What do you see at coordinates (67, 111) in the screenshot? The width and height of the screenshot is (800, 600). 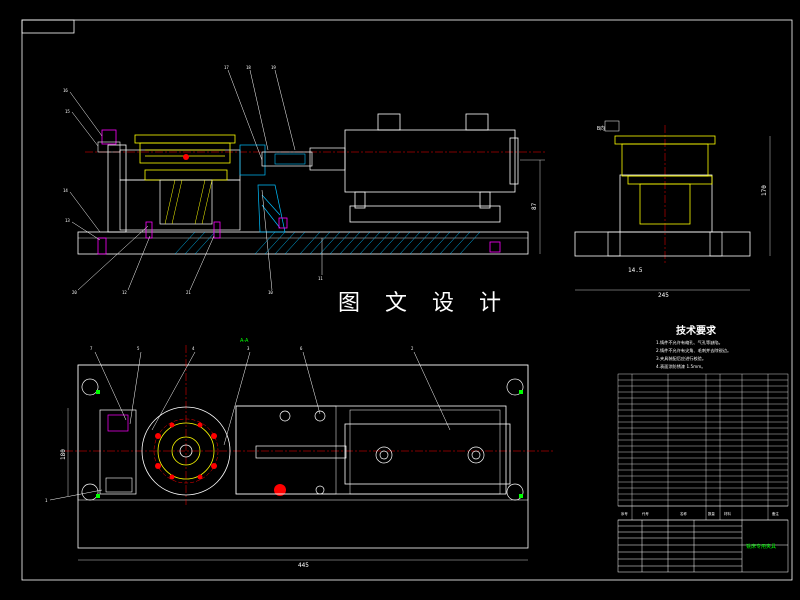 I see `balloon-15: 15` at bounding box center [67, 111].